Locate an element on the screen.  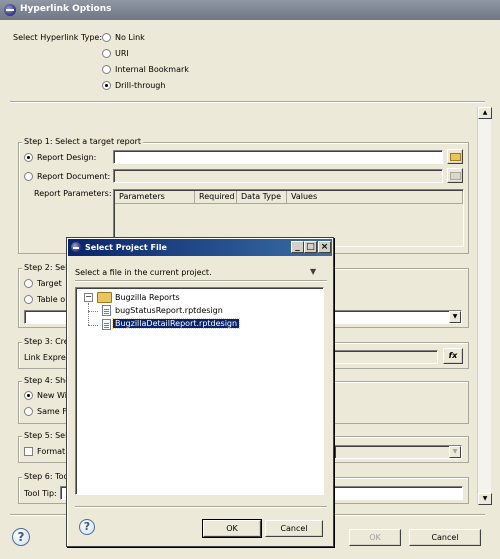
radio-same-frame: Same F is located at coordinates (46, 411).